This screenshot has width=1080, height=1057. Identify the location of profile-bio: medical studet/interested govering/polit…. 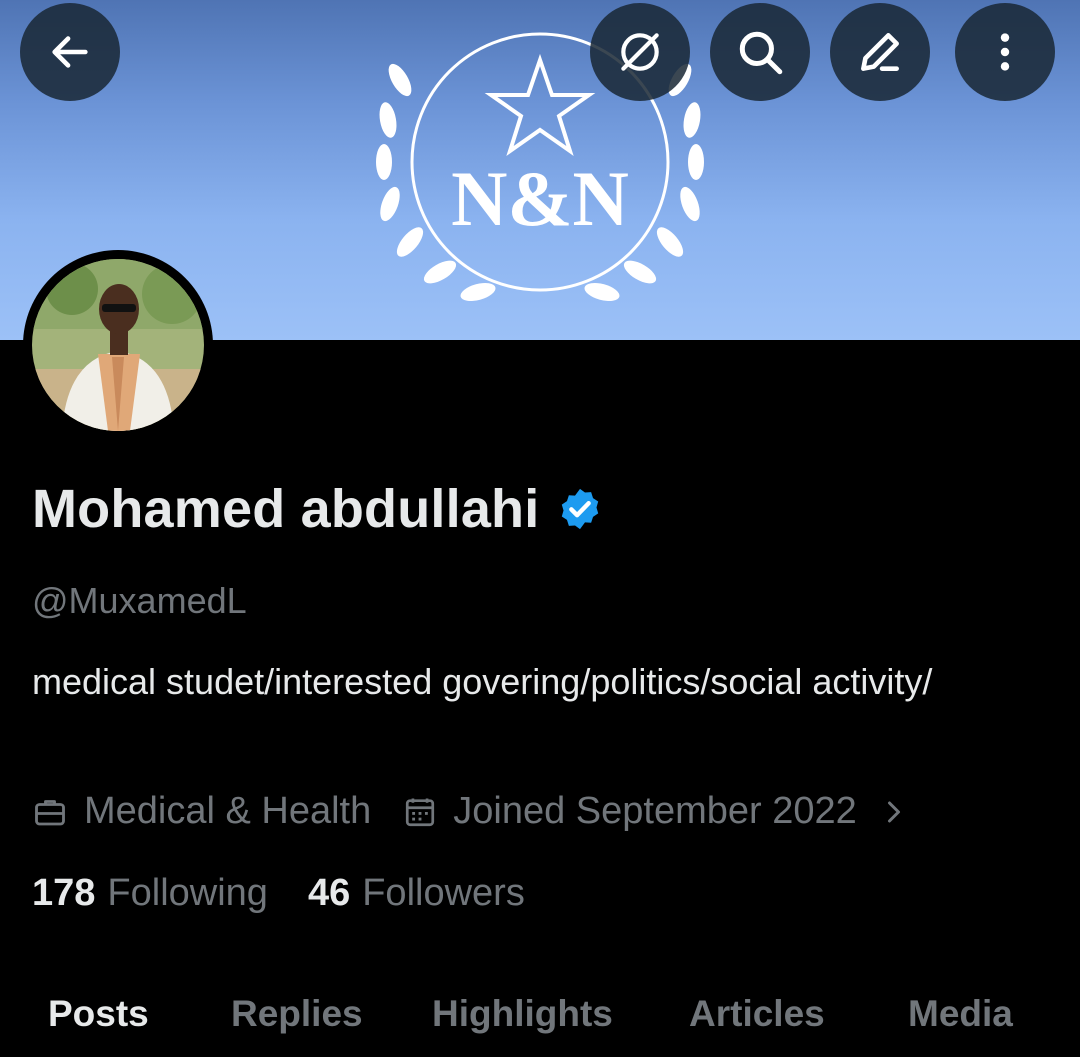
(482, 681).